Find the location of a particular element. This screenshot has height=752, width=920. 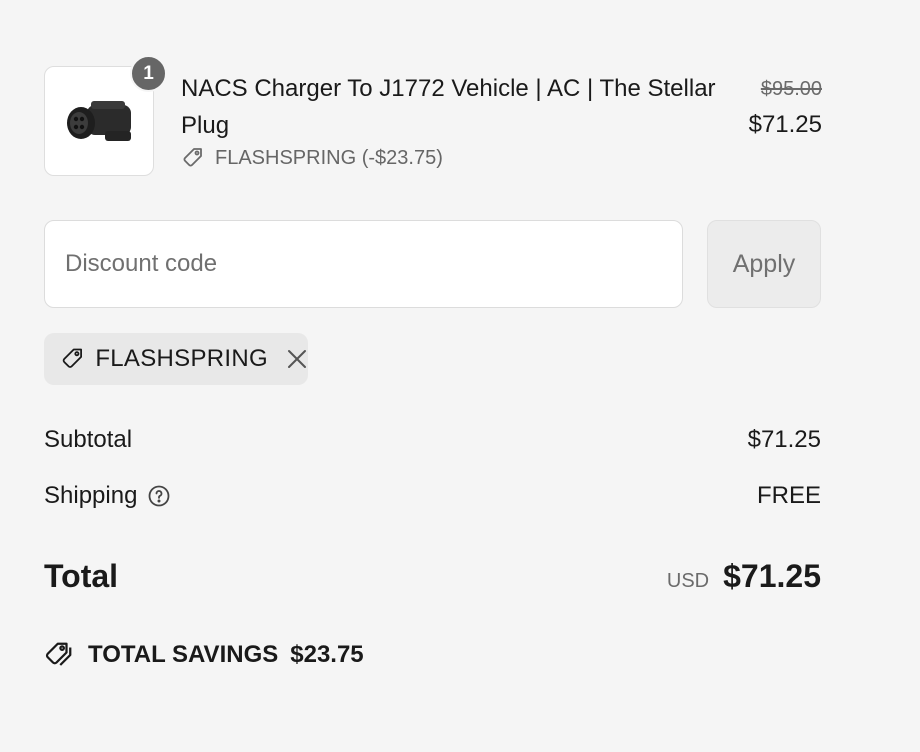

total-savings-label: TOTAL SAVINGS is located at coordinates (183, 654).